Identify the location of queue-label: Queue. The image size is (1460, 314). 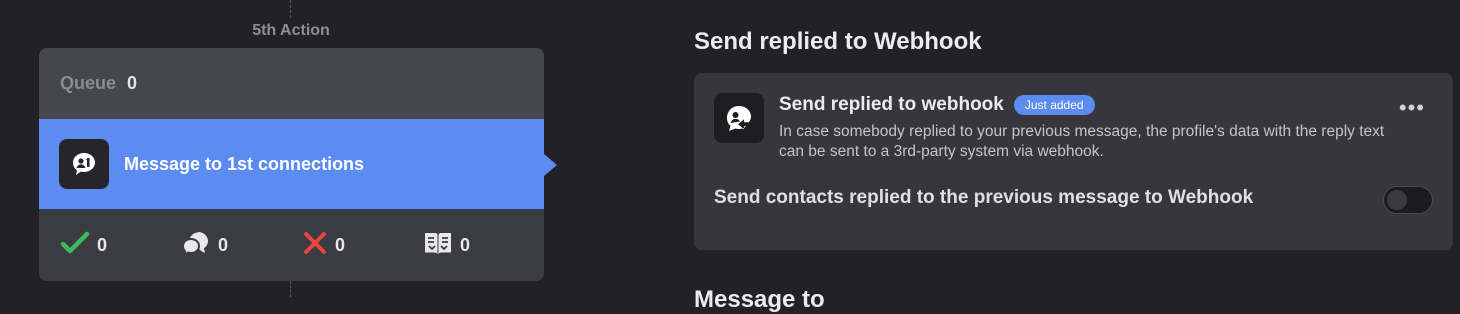
(88, 83).